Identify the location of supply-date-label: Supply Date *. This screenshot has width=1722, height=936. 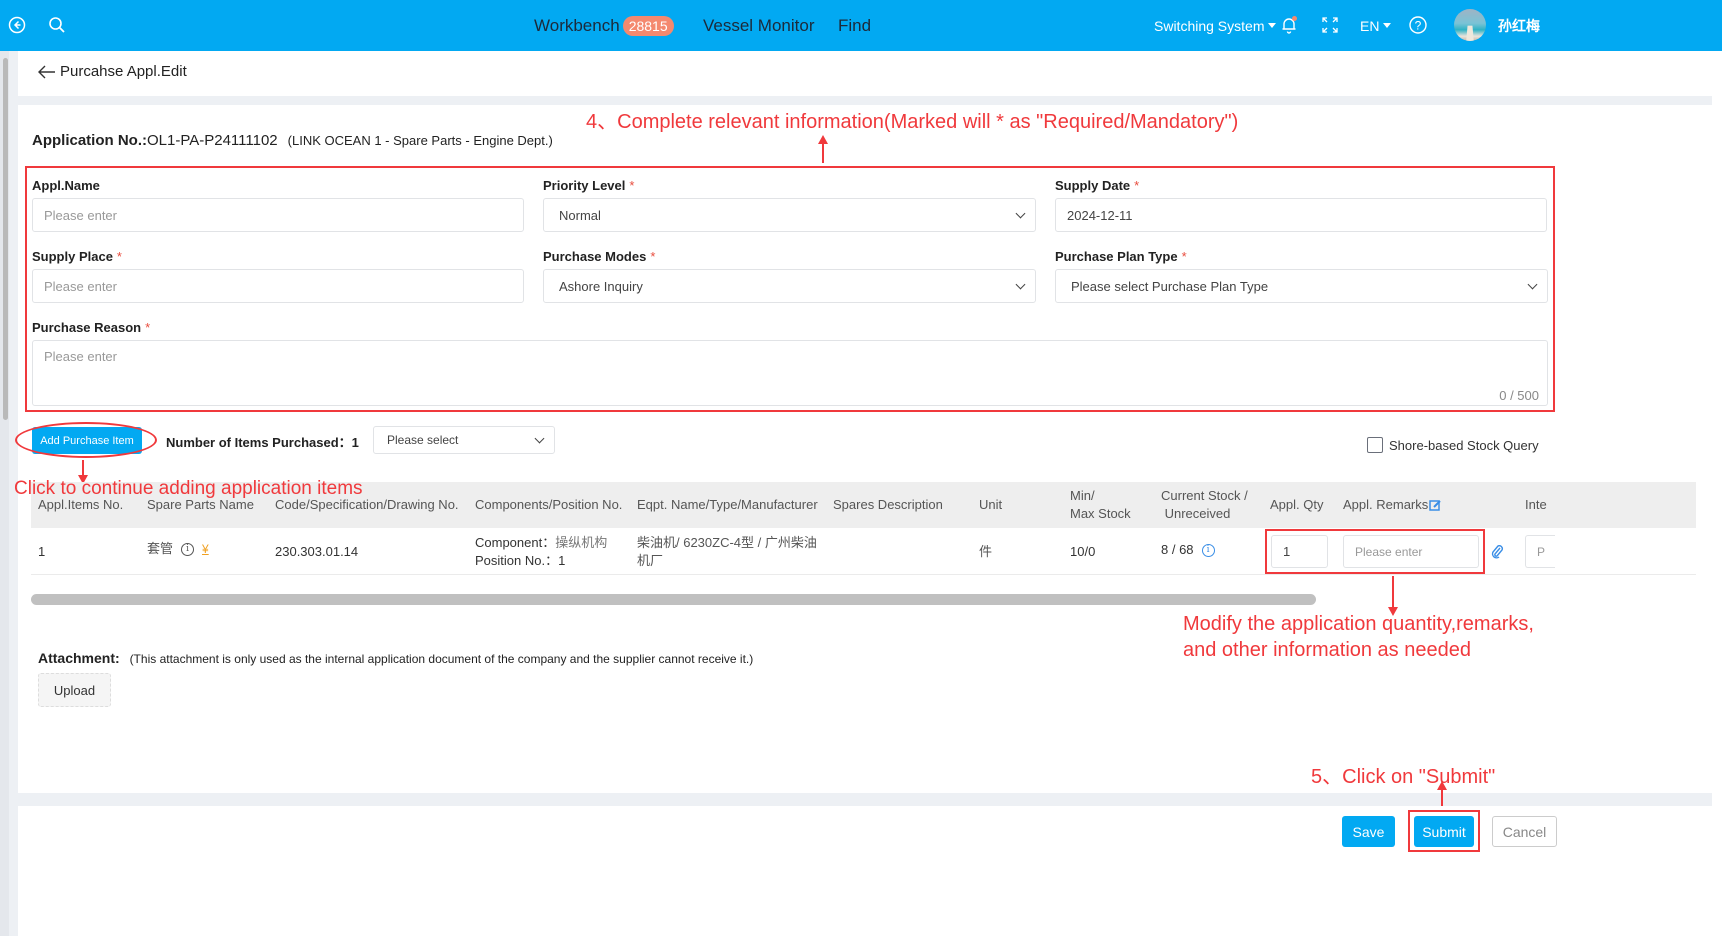
(1097, 185).